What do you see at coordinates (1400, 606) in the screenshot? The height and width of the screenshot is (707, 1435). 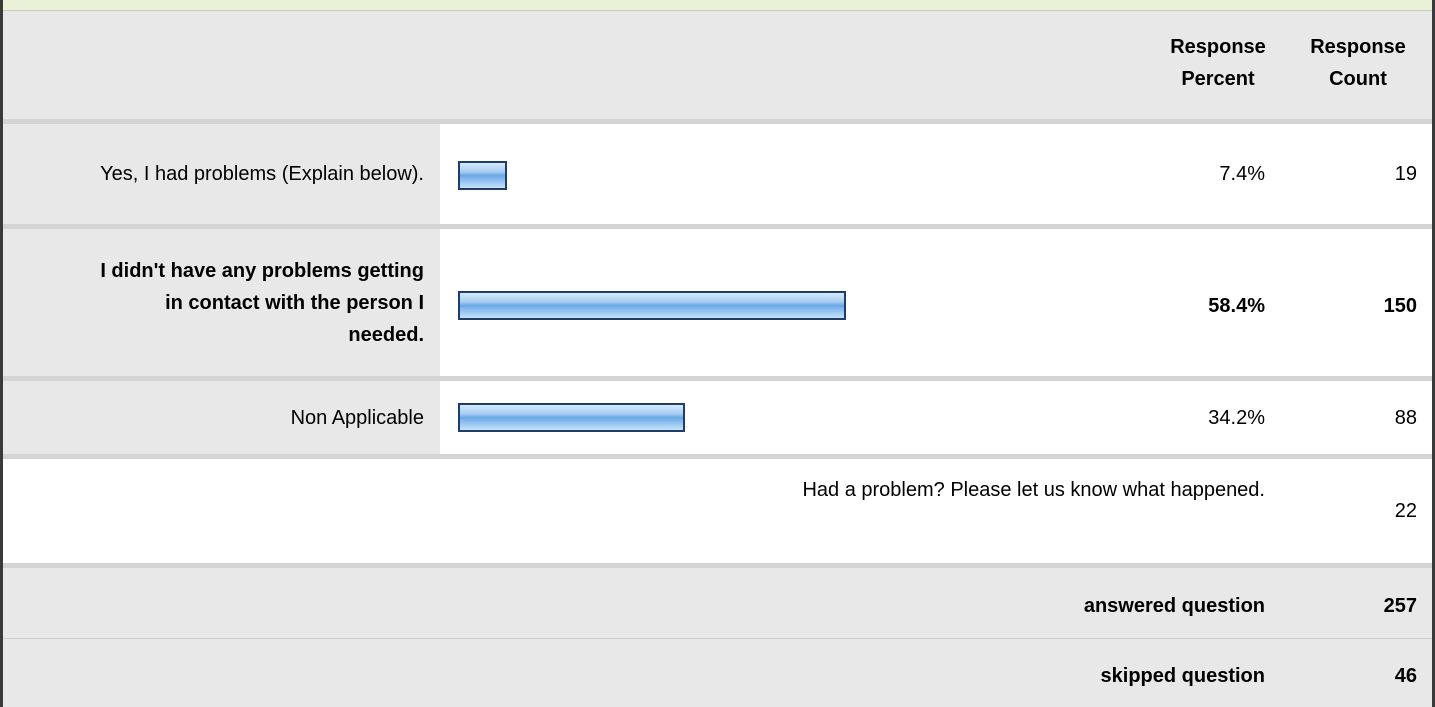 I see `answered-question-count: 257` at bounding box center [1400, 606].